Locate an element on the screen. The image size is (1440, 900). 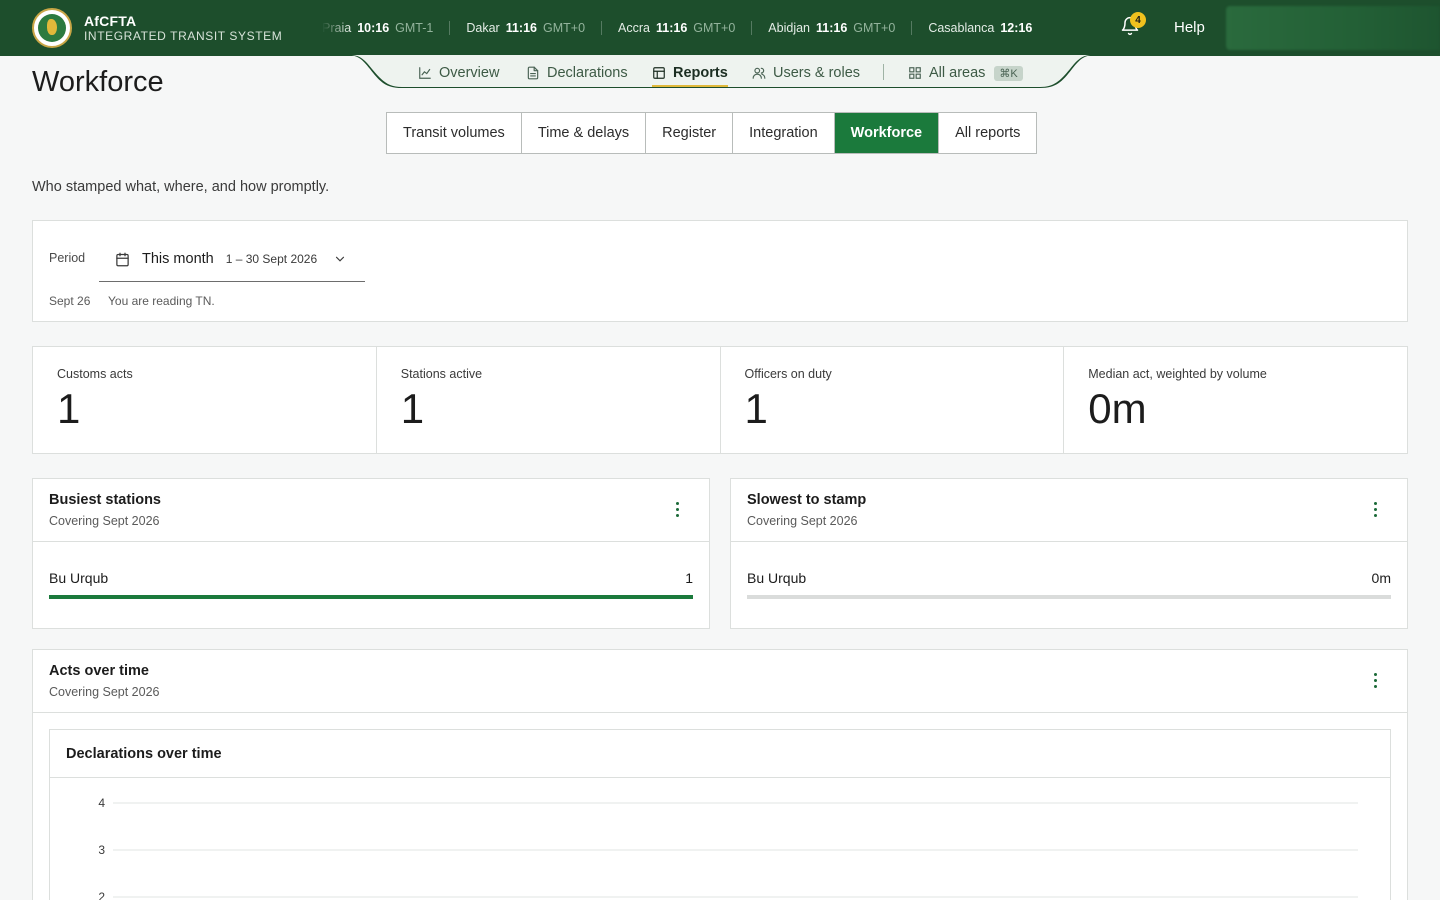
tab-all-reports: All reports is located at coordinates (987, 133).